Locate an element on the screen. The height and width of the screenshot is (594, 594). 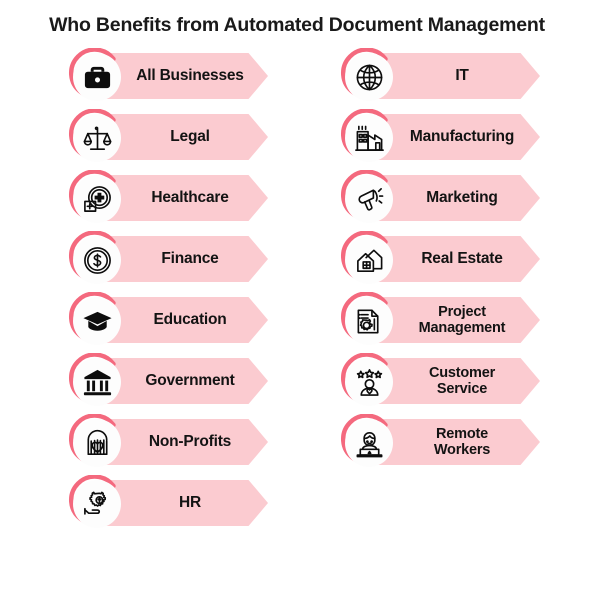
megaphone-icon is located at coordinates (369, 199).